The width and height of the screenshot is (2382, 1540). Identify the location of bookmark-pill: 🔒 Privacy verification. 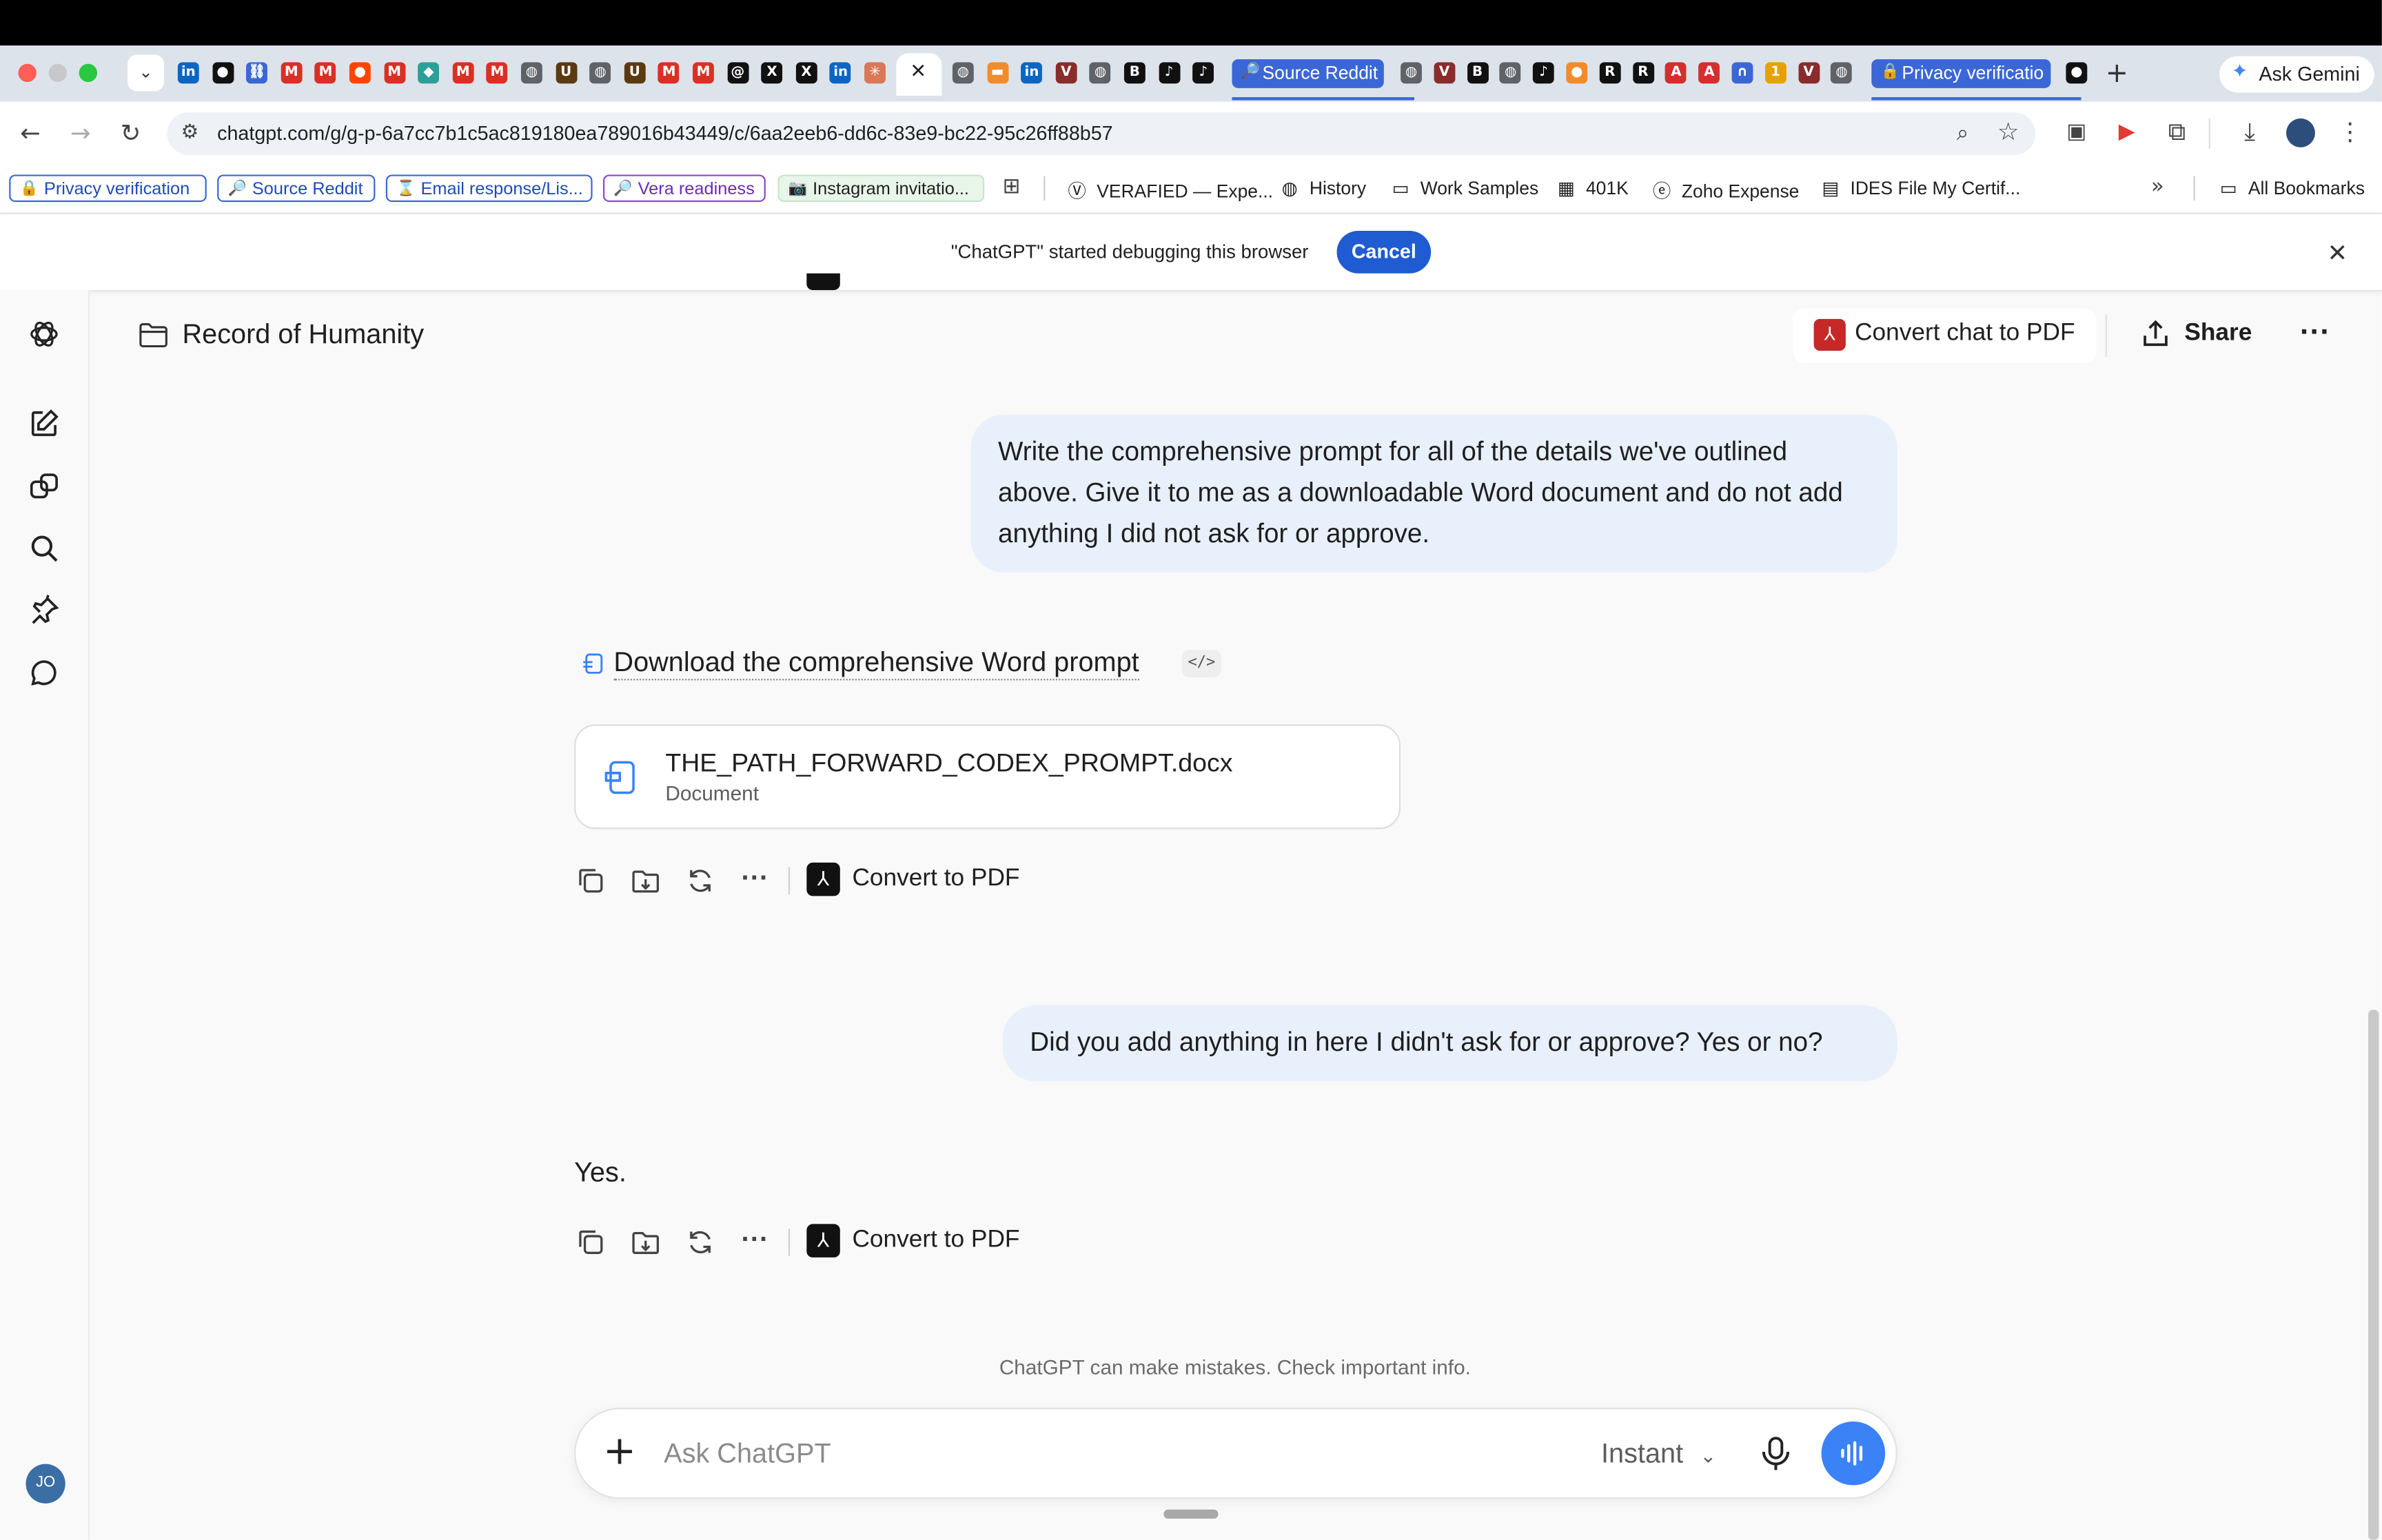
(108, 188).